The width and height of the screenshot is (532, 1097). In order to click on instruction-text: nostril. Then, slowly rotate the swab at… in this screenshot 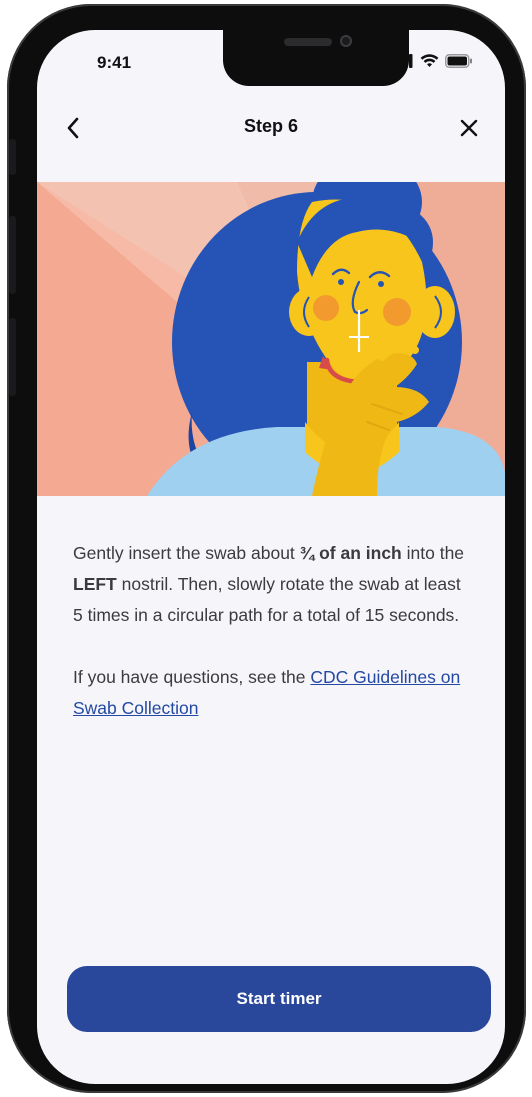, I will do `click(267, 599)`.